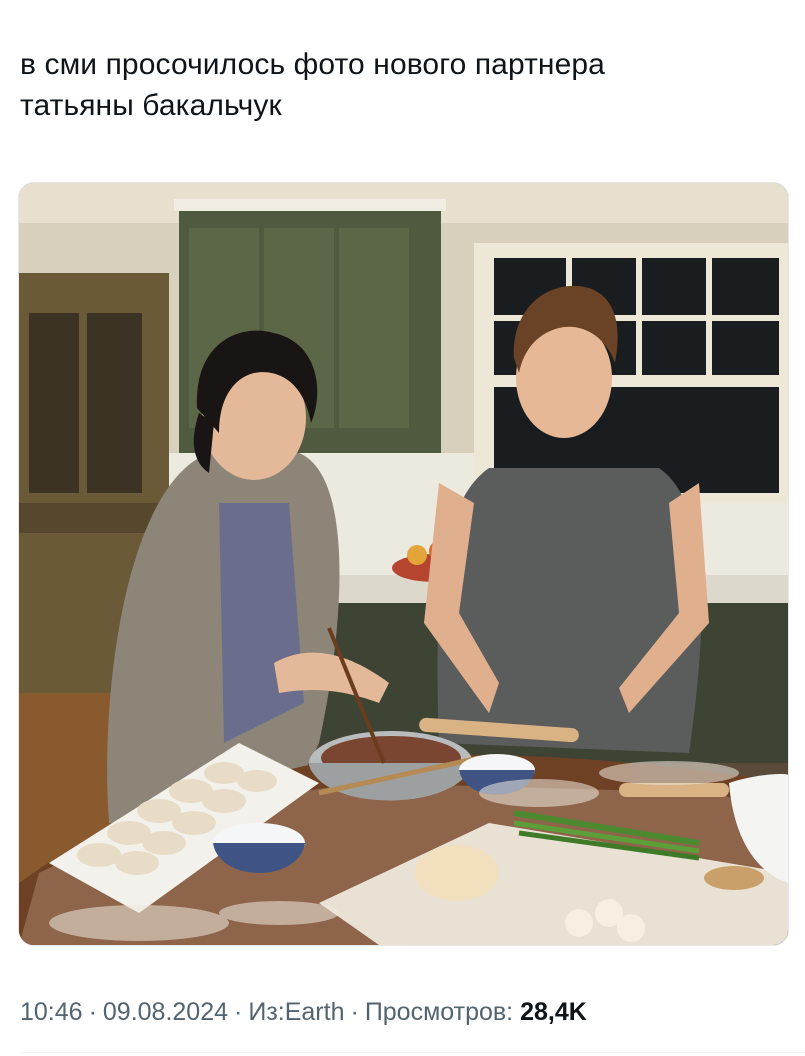 The image size is (805, 1056). What do you see at coordinates (553, 1012) in the screenshot?
I see `views-count: 28,4K` at bounding box center [553, 1012].